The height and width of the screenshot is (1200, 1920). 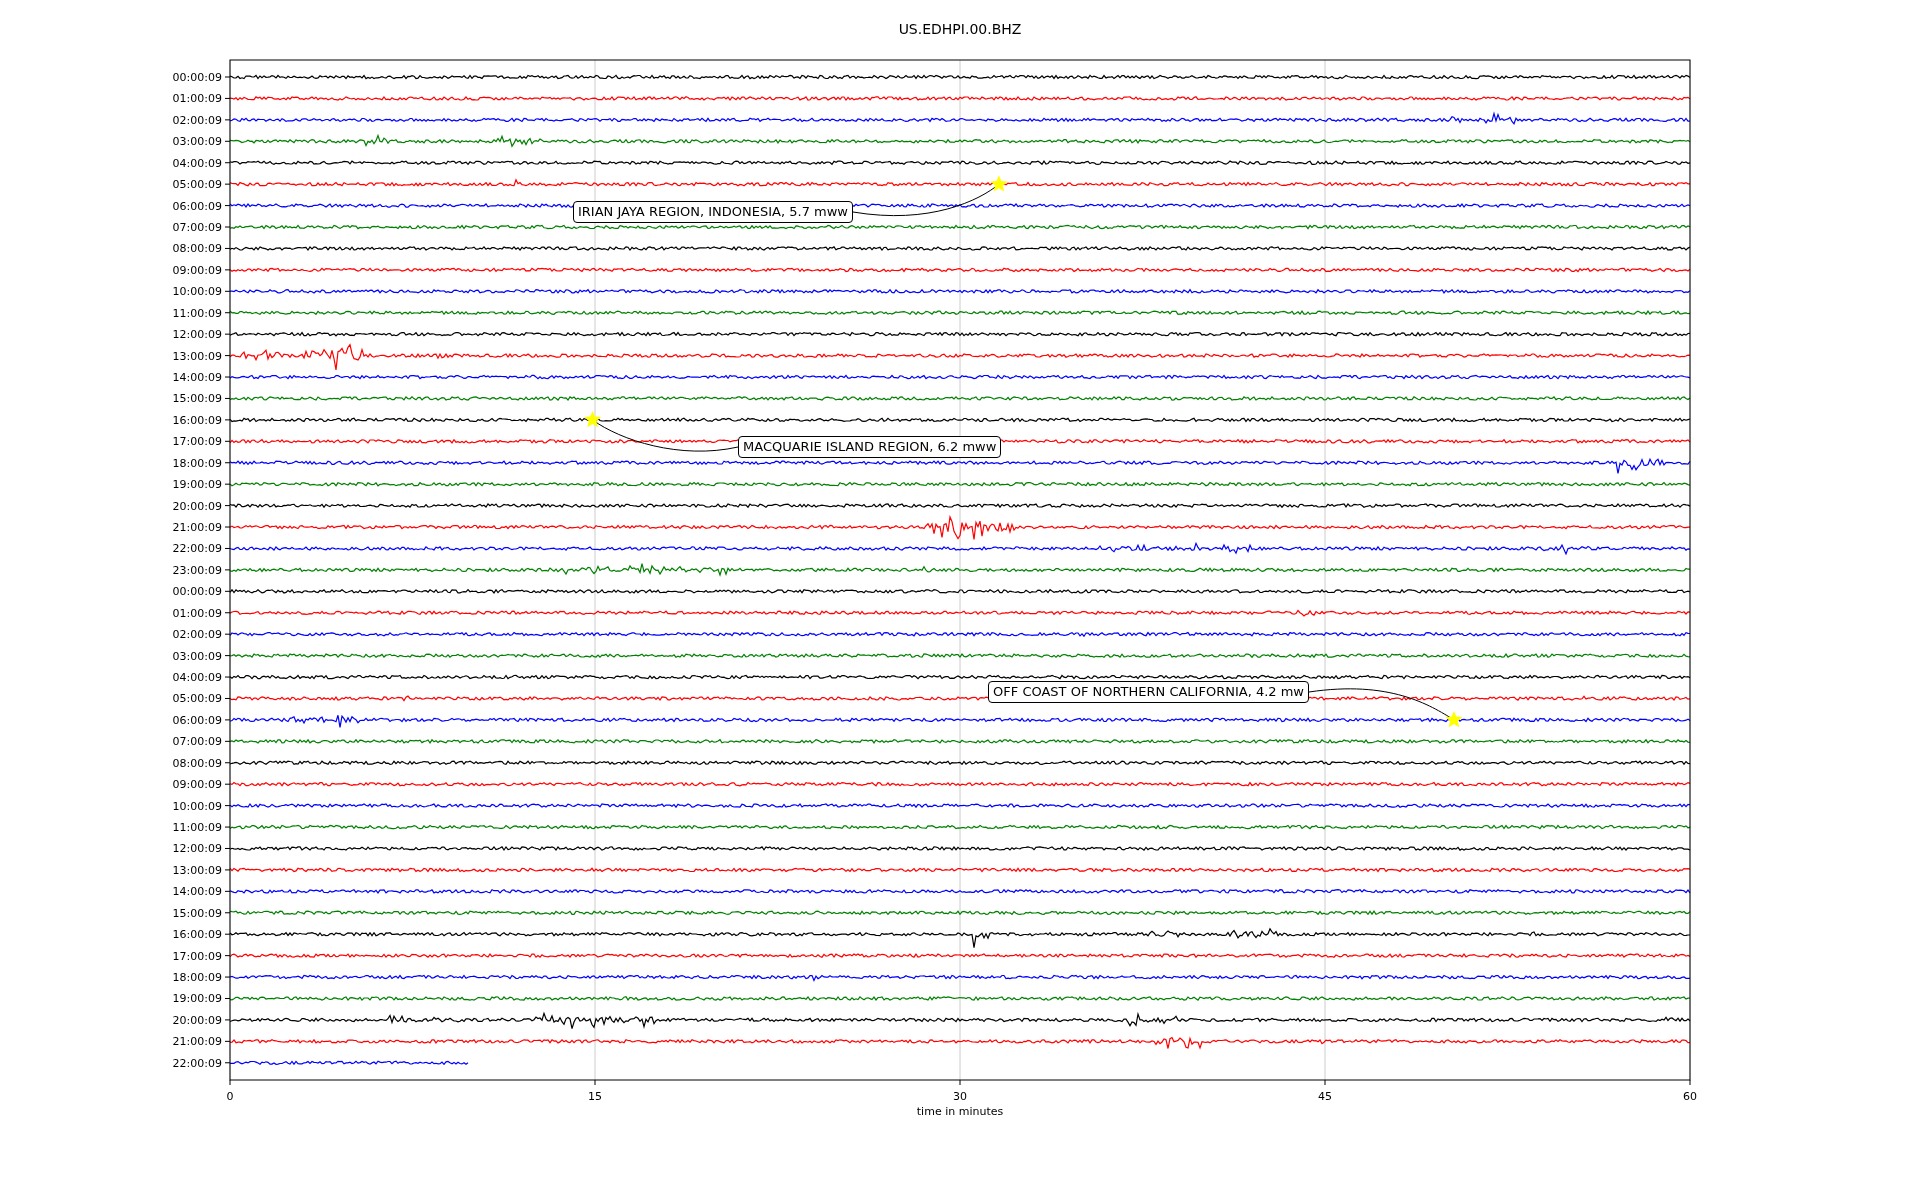 I want to click on event-label: OFF COAST OF NORTHERN CALIFORNIA, 4.2 mw, so click(x=1148, y=692).